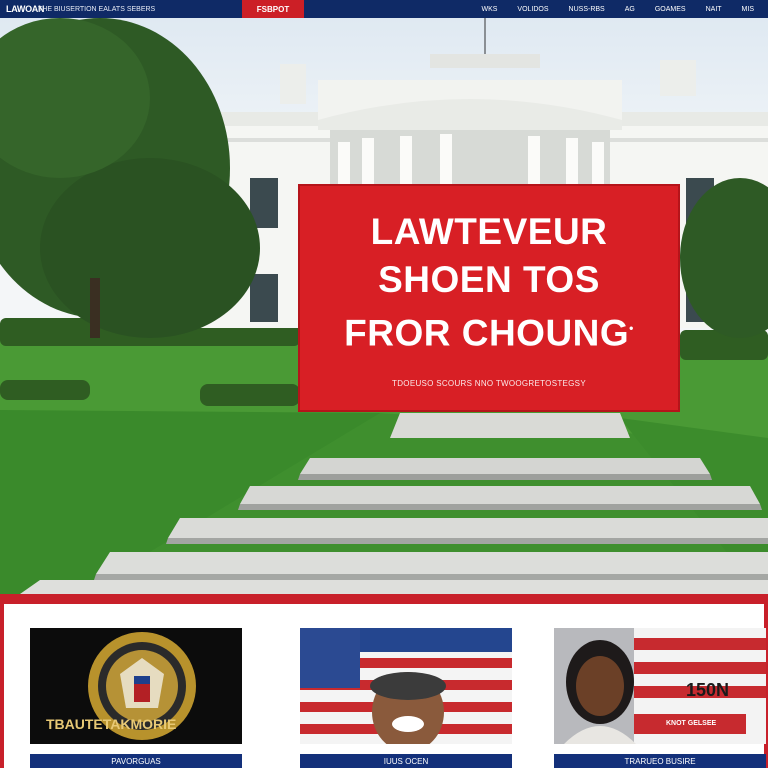 The image size is (768, 768). Describe the element at coordinates (748, 9) in the screenshot. I see `nav-link-7: MIS` at that location.